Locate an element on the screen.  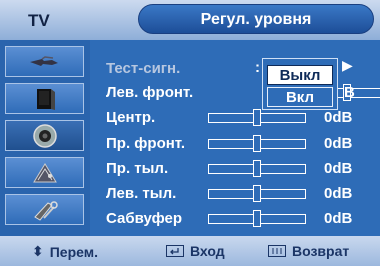
test-signal-label: Тест-сигн. is located at coordinates (143, 68).